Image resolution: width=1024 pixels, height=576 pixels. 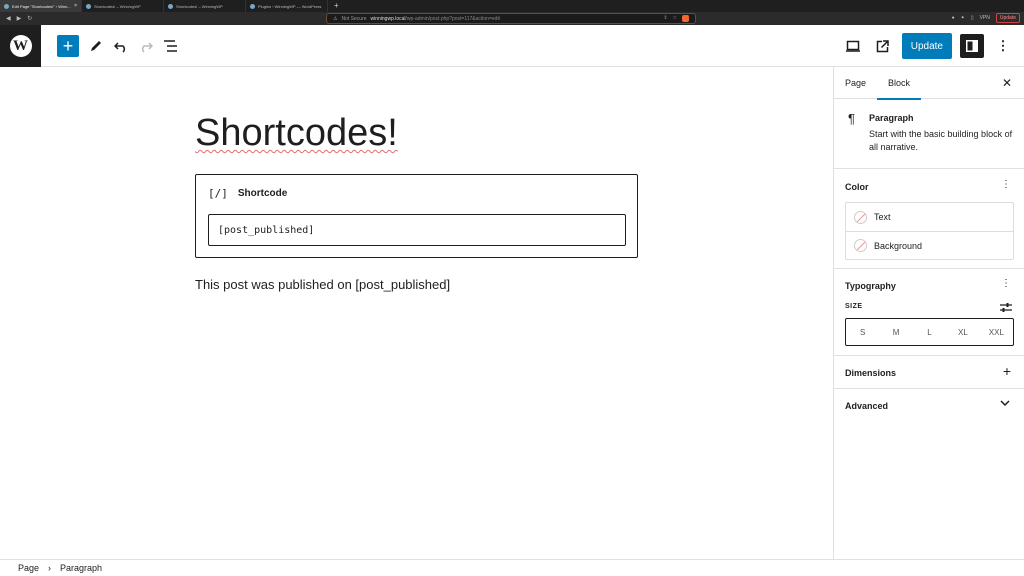 What do you see at coordinates (512, 567) in the screenshot?
I see `breadcrumb: Page › Paragraph` at bounding box center [512, 567].